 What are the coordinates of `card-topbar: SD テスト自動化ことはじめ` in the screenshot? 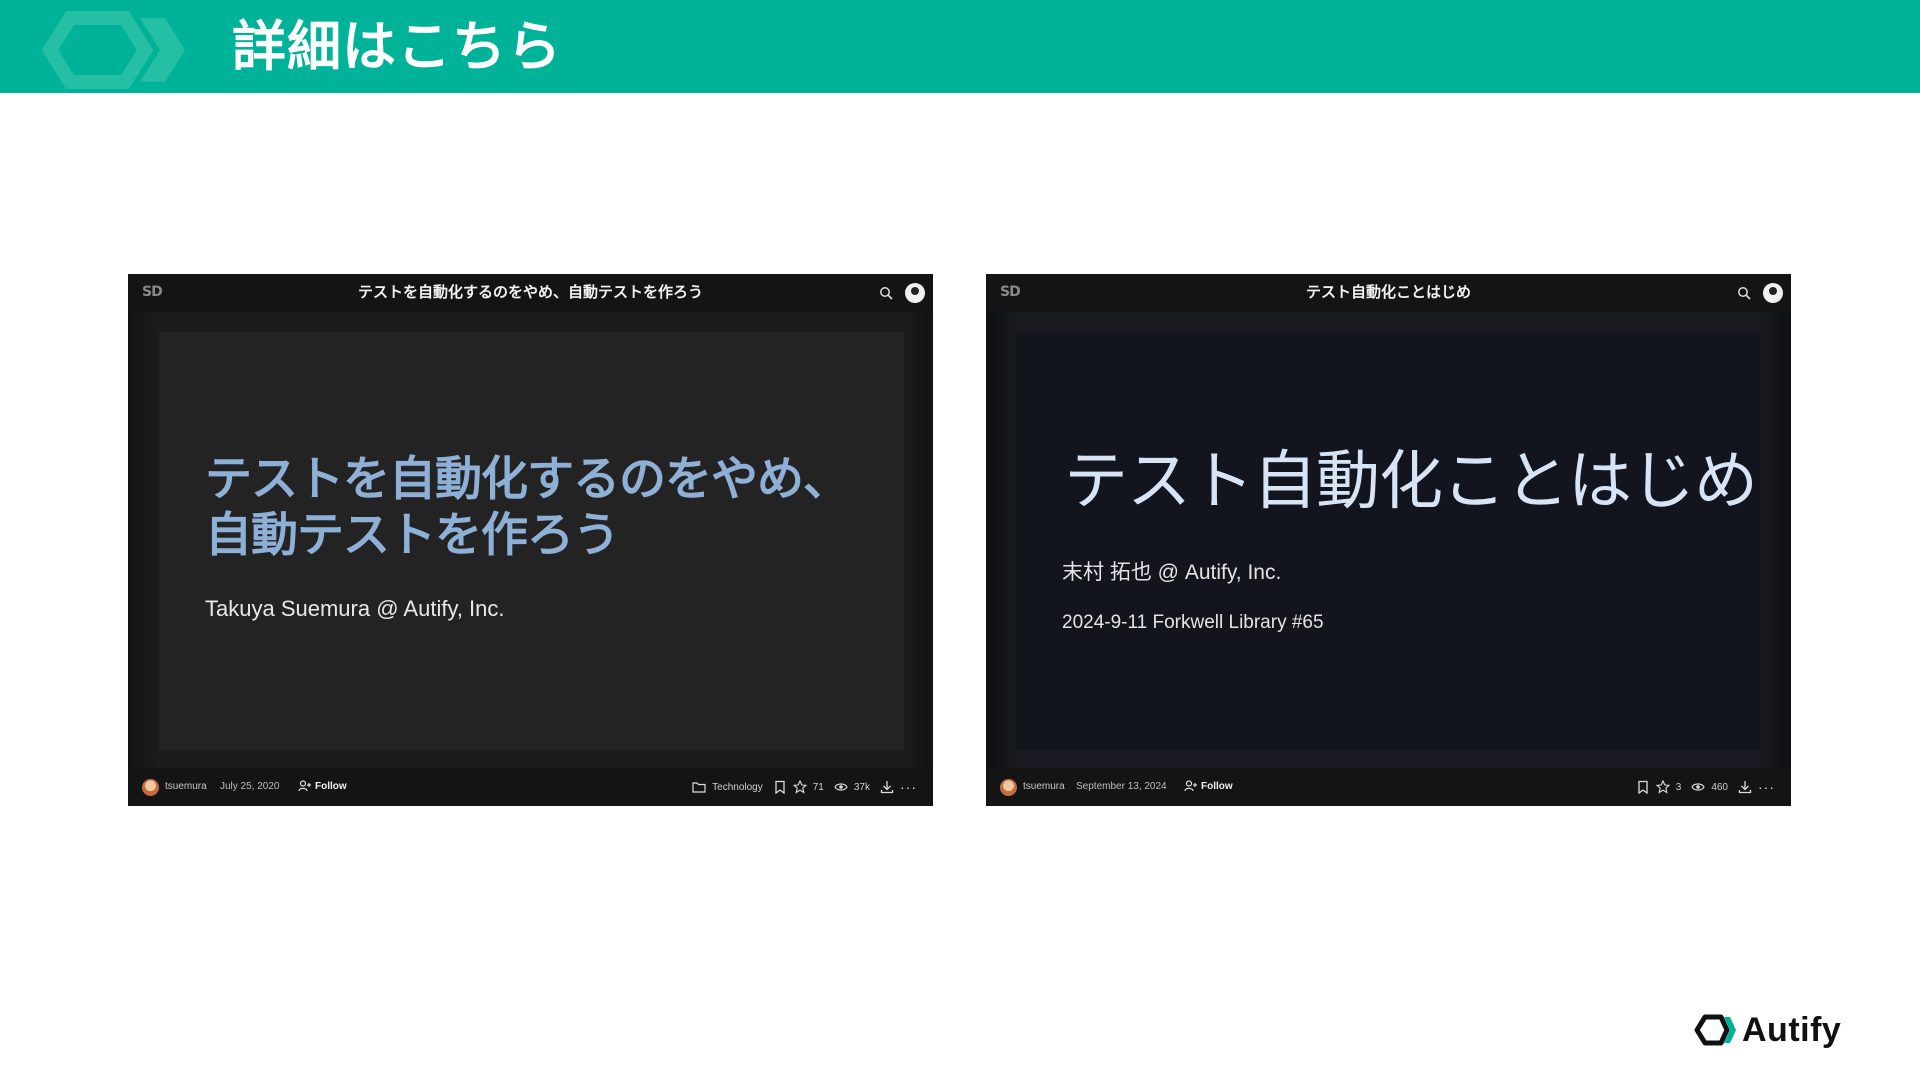 It's located at (1388, 293).